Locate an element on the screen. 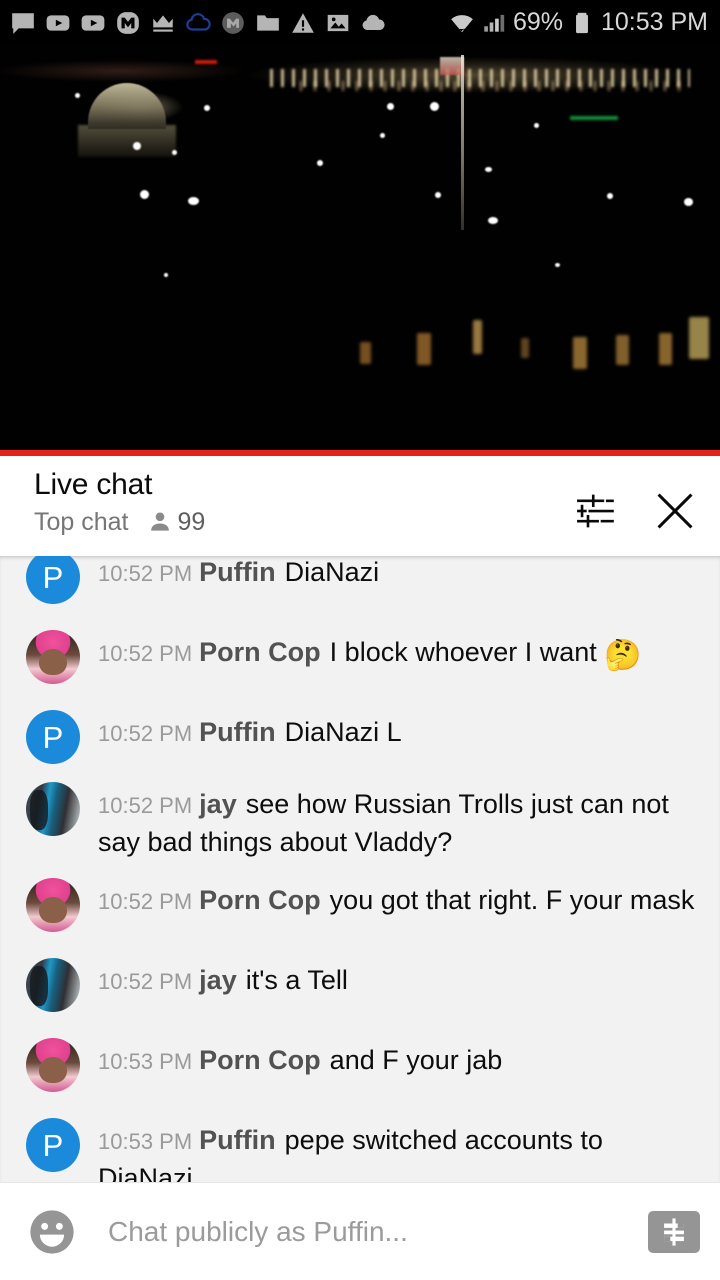 The width and height of the screenshot is (720, 1280). chat-message: 10:52 PM jay it's a Tell is located at coordinates (360, 984).